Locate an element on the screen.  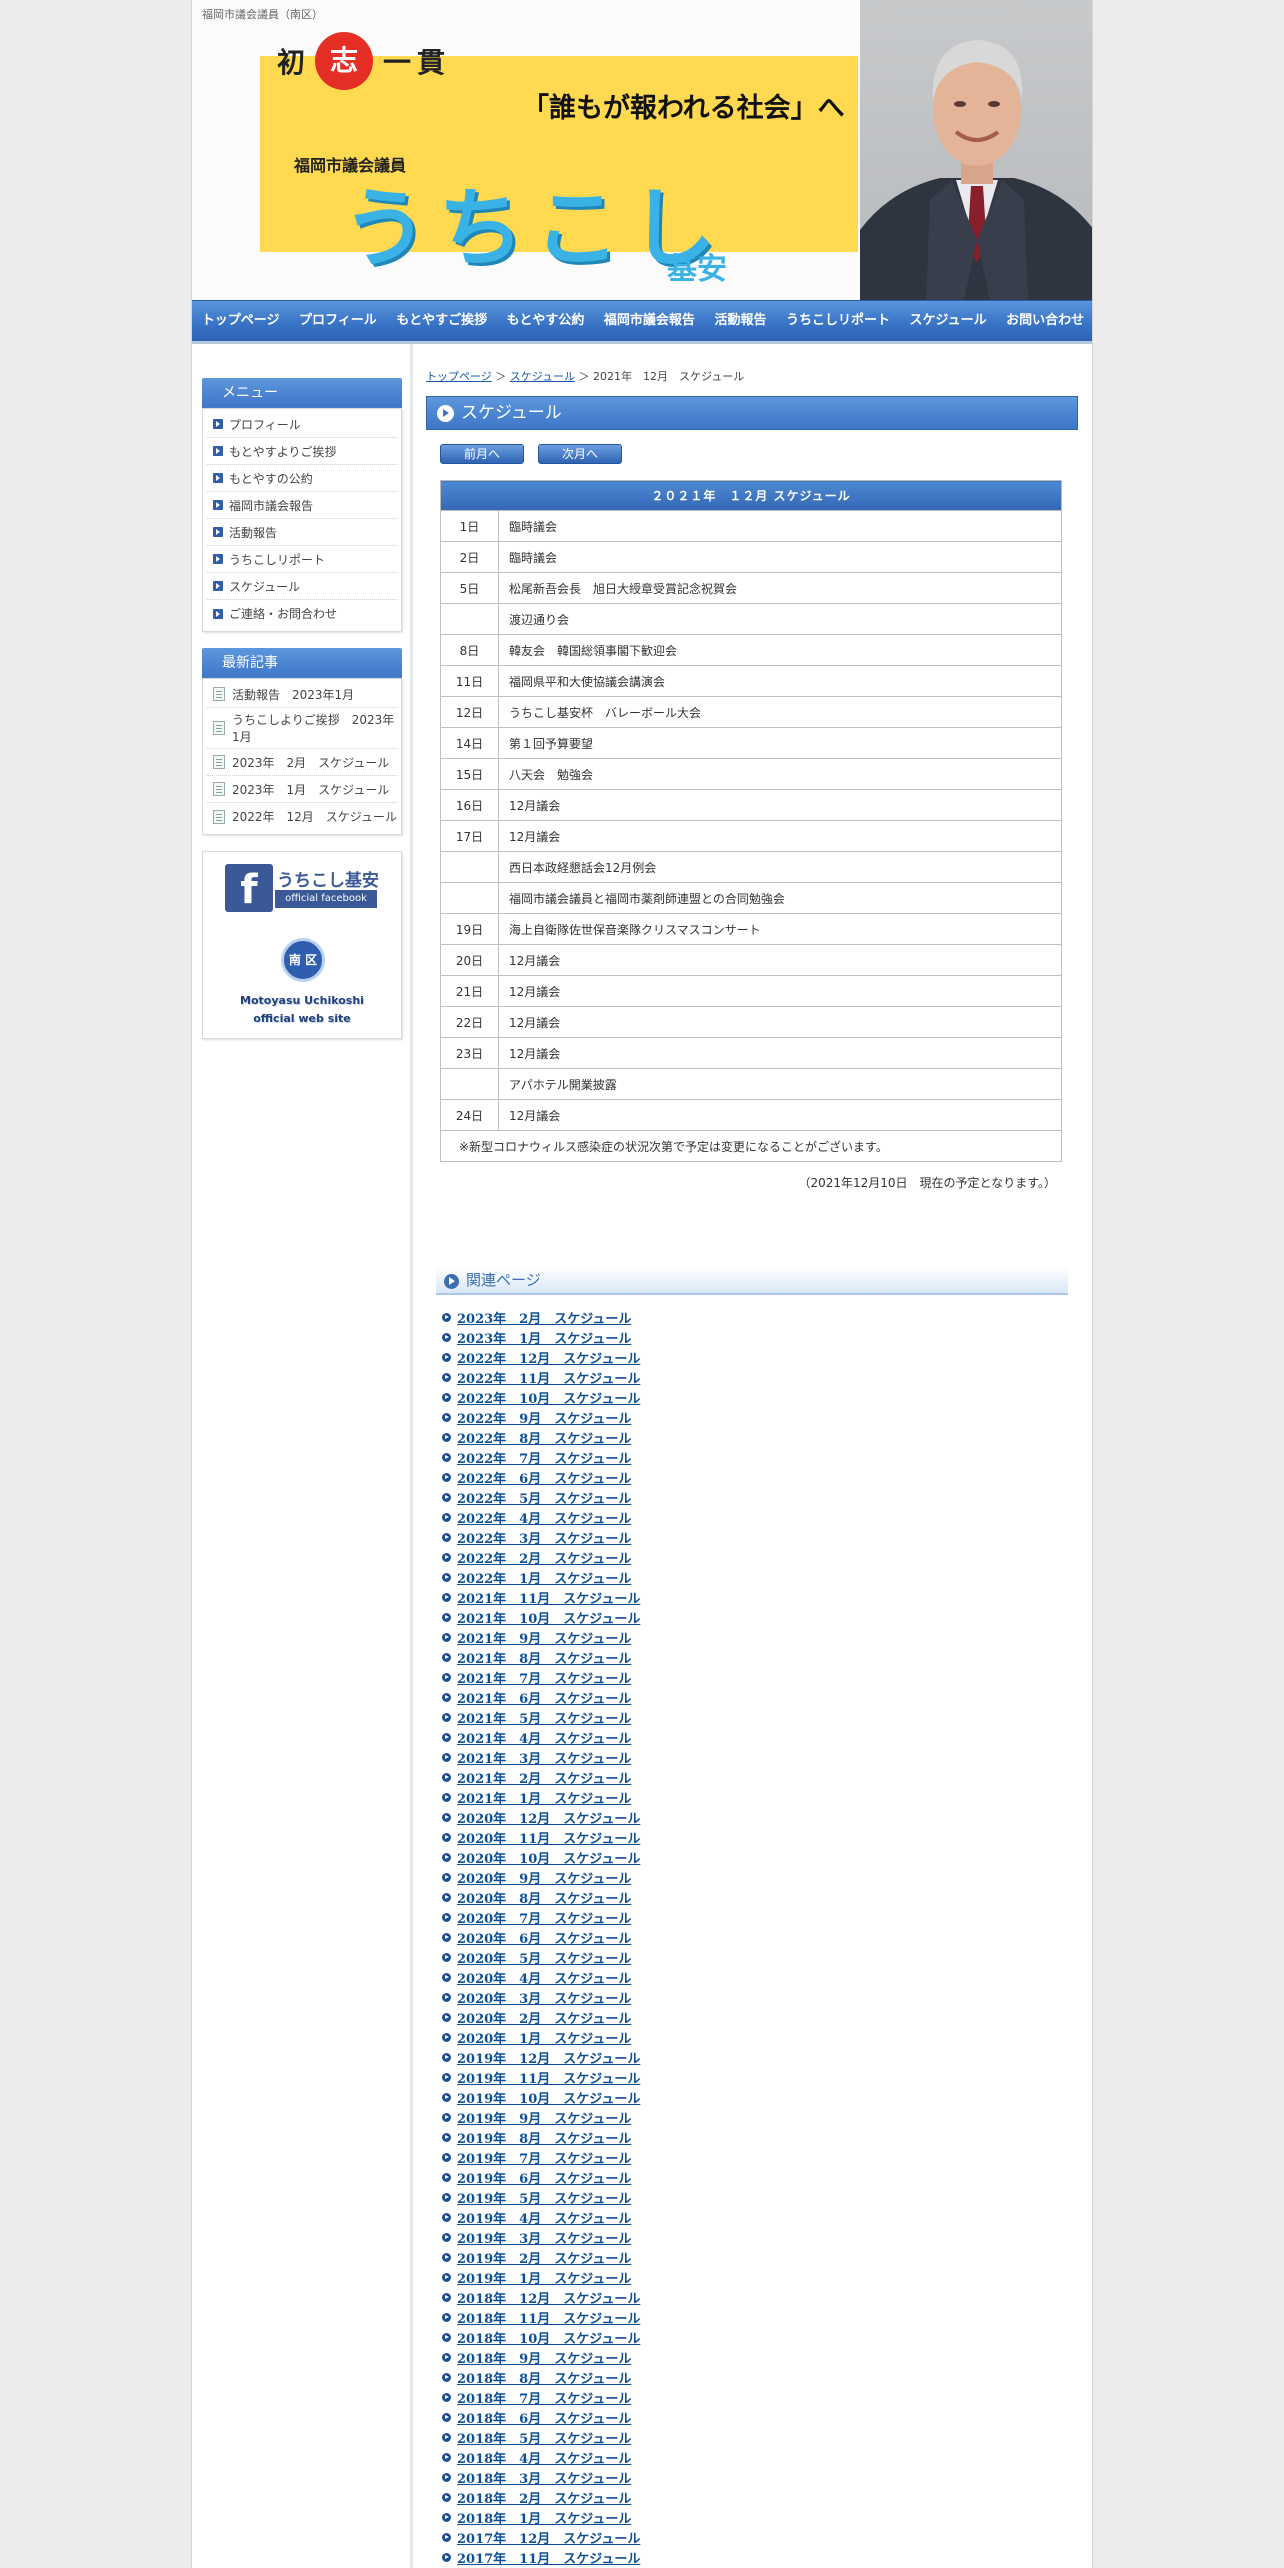
menu-item-schedule: スケジュール is located at coordinates (302, 586).